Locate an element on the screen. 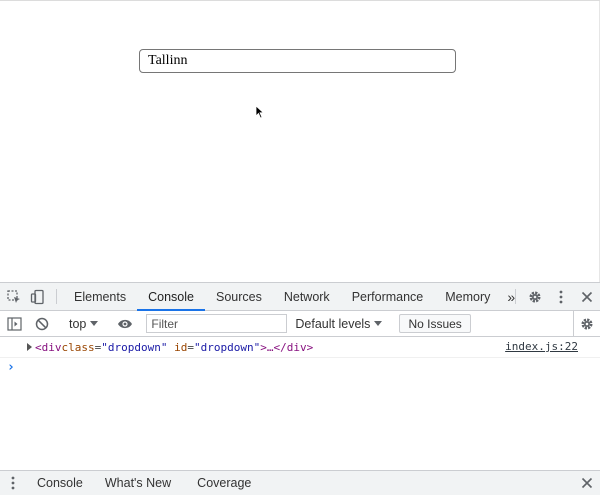 The image size is (600, 495). log-levels-dropdown: Default levels is located at coordinates (338, 324).